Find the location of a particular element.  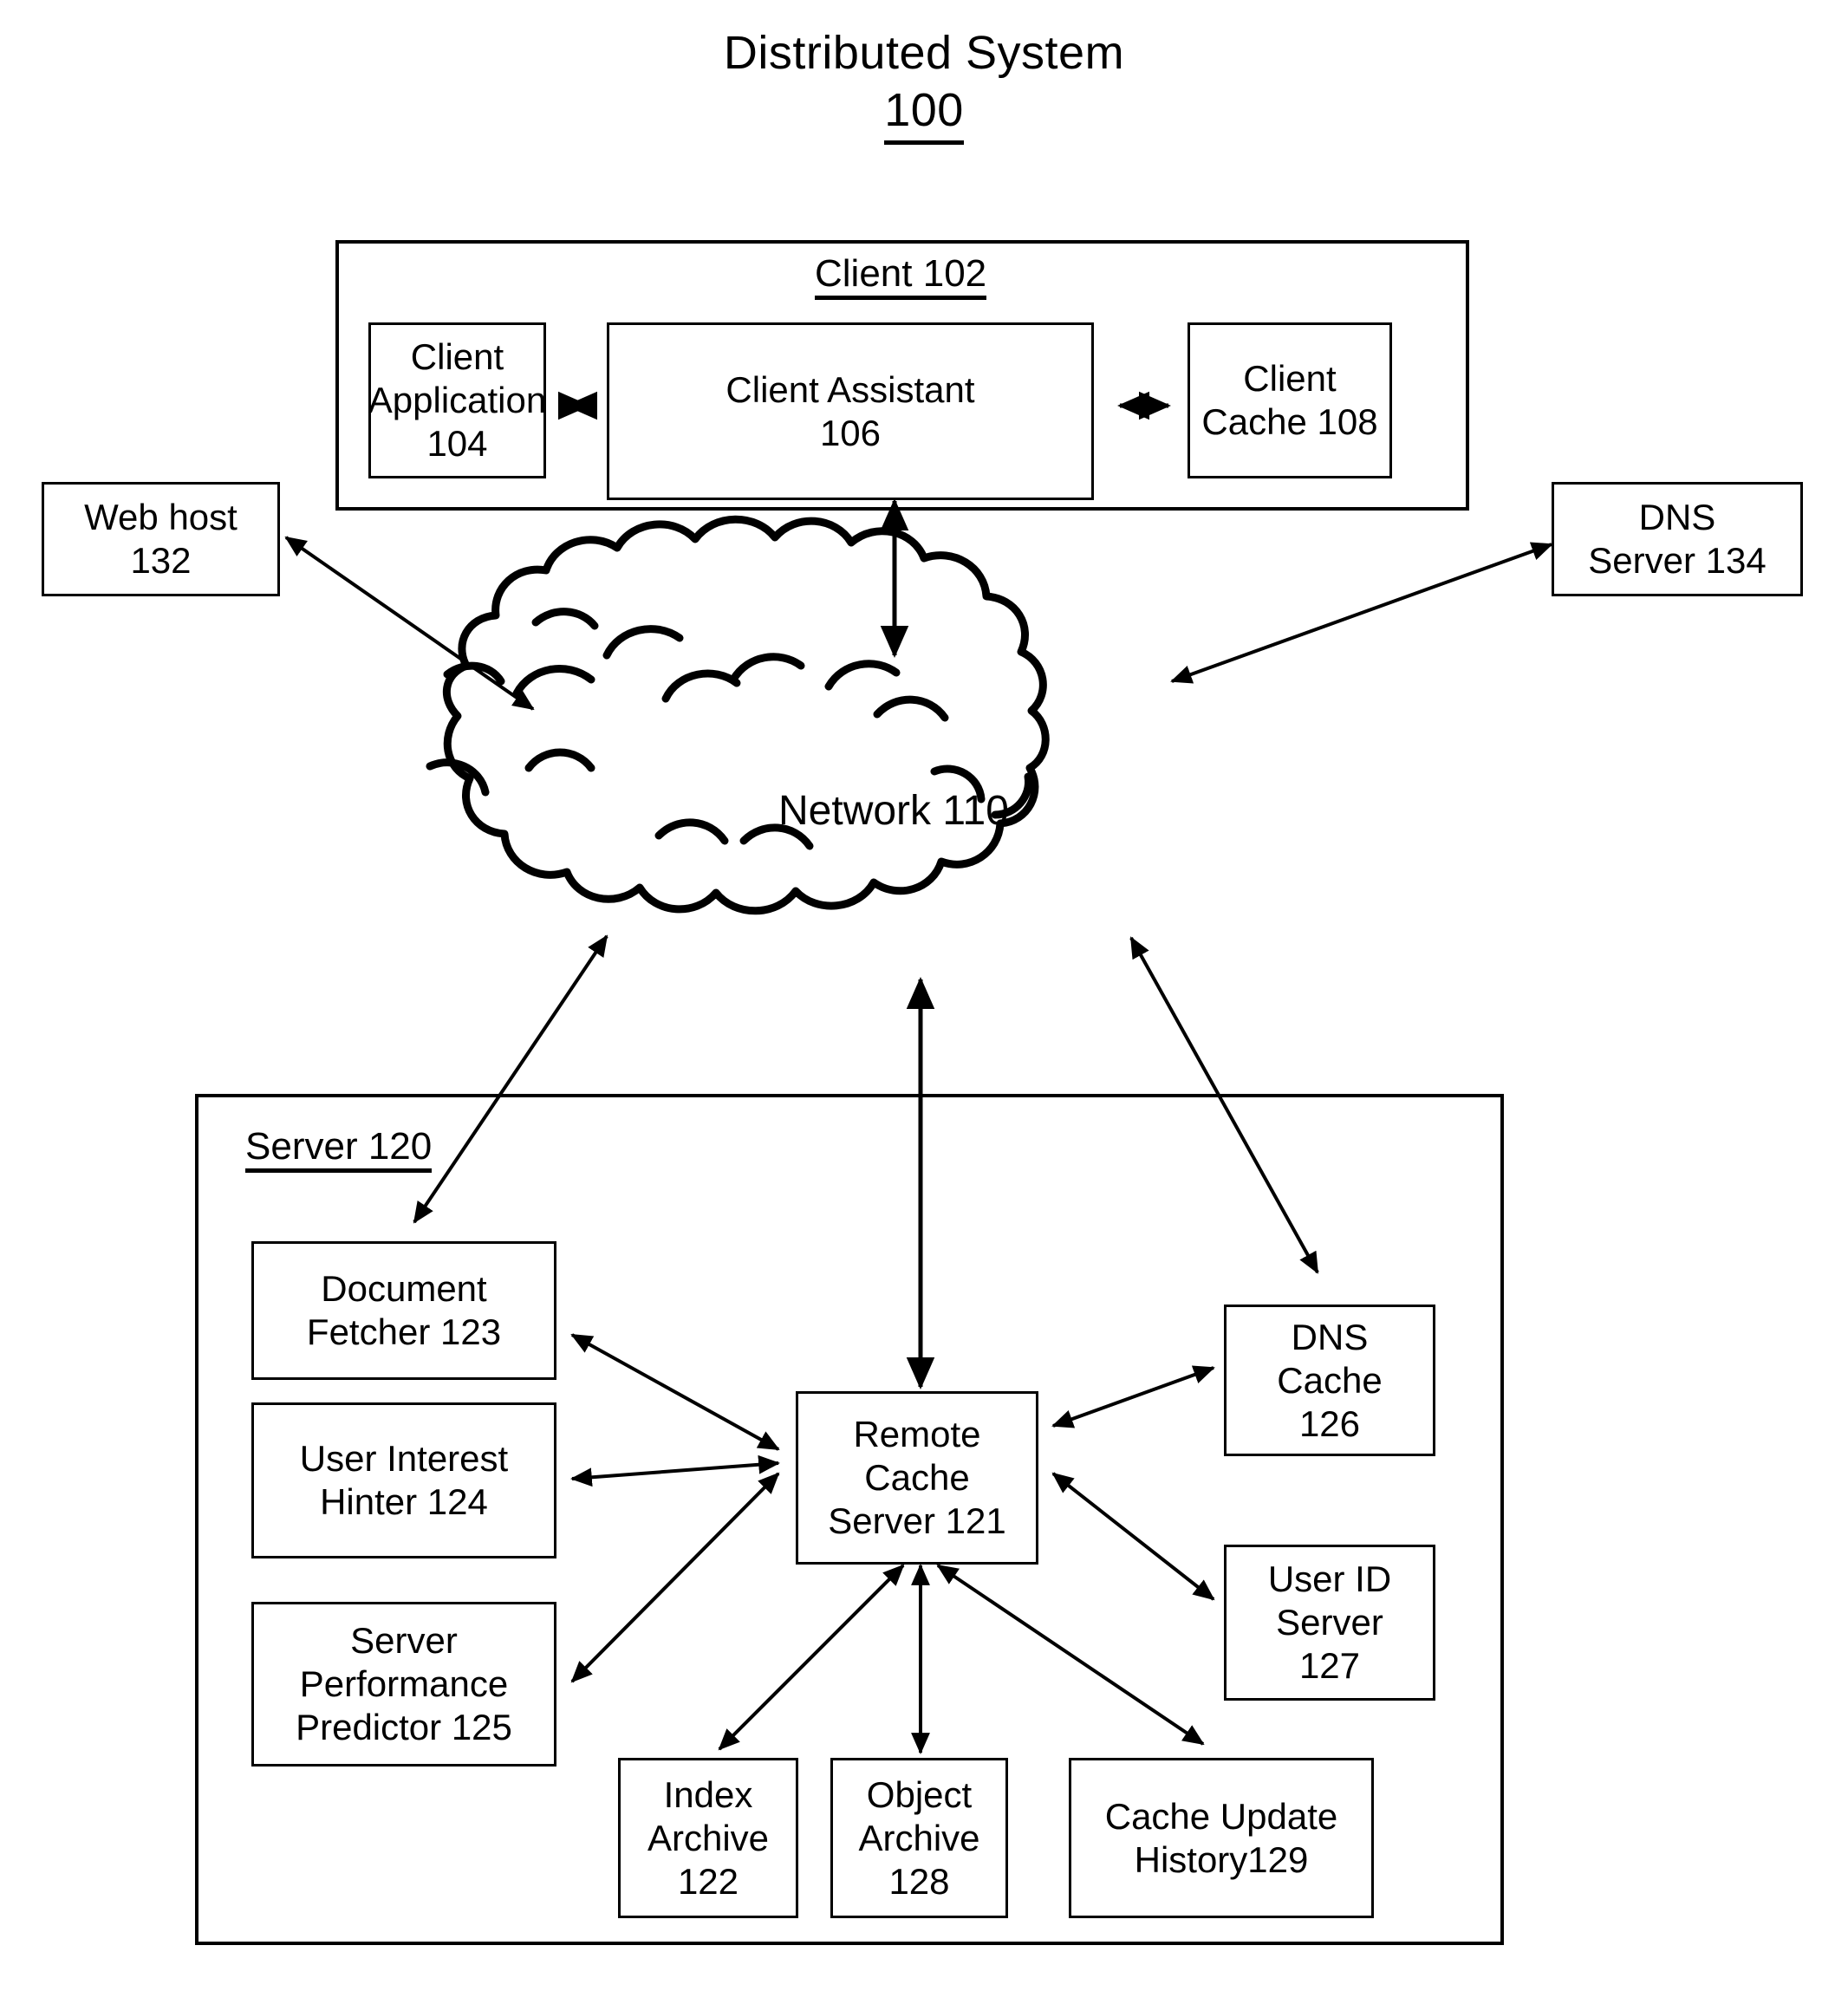

client-cache-node: Client Cache 108 is located at coordinates (1290, 400).